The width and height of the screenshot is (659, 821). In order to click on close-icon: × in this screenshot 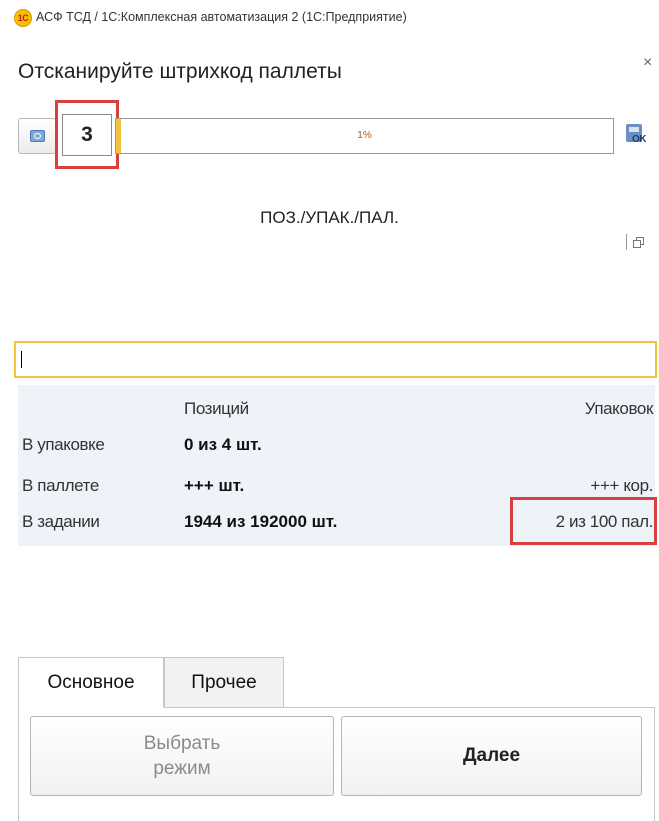, I will do `click(647, 63)`.